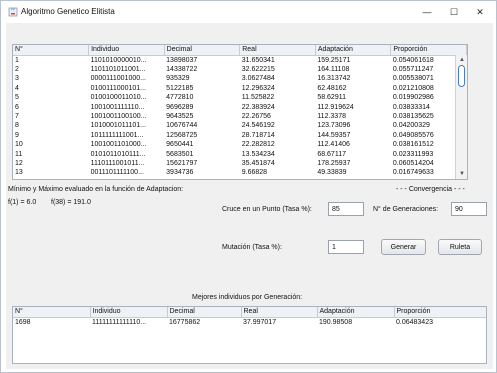 The image size is (497, 373). I want to click on table-cell: 190.98508, so click(336, 322).